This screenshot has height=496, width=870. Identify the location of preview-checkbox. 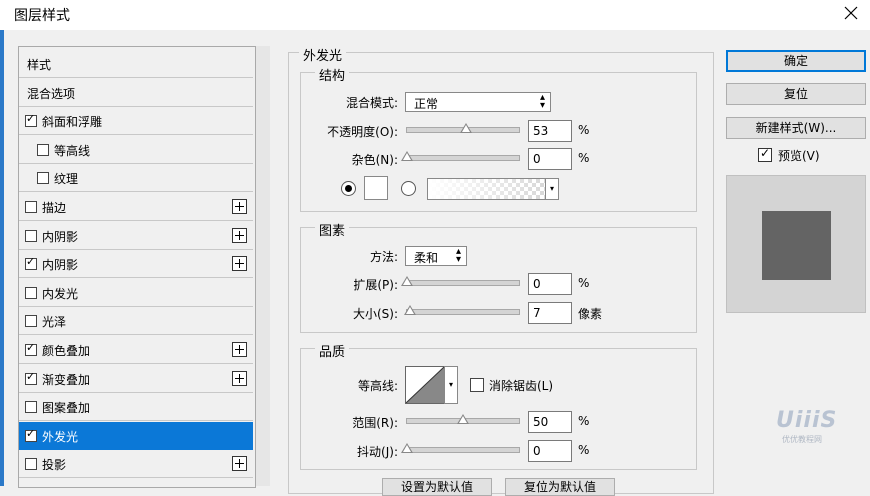
(765, 154).